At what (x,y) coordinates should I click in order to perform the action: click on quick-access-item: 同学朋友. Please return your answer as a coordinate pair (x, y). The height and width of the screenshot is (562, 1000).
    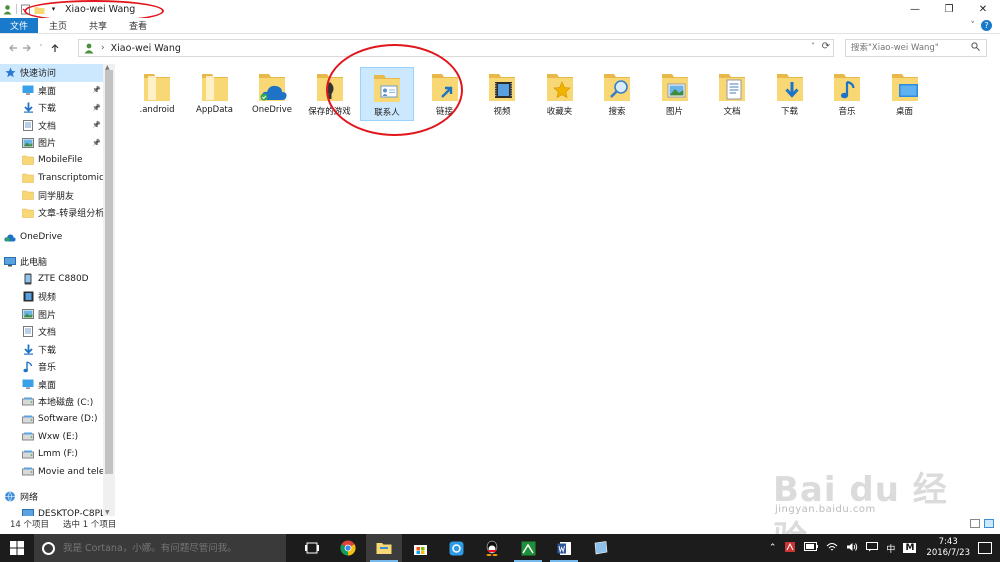
    Looking at the image, I should click on (57, 196).